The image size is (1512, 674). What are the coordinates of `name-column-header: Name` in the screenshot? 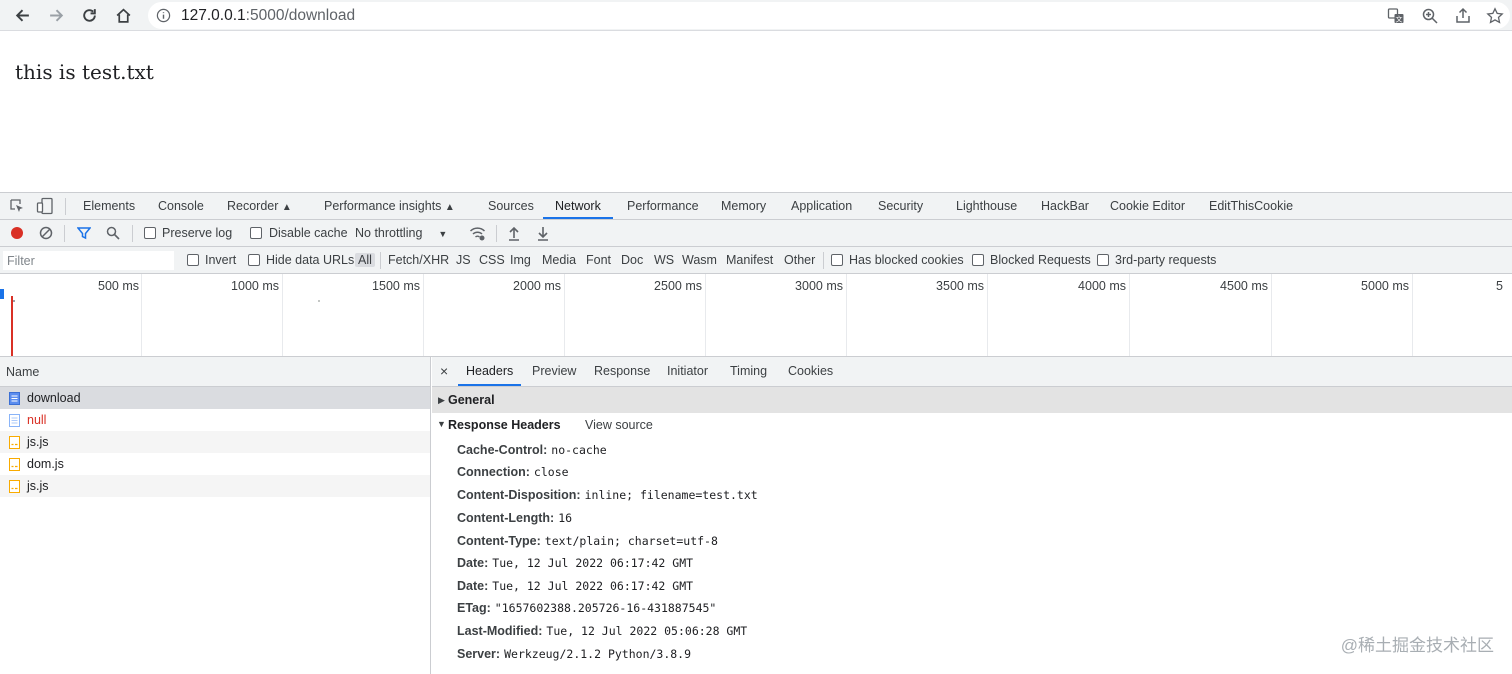 It's located at (215, 372).